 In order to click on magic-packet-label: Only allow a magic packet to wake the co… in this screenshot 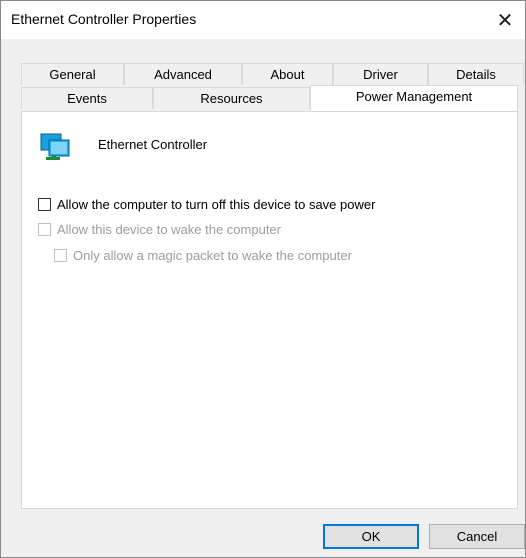, I will do `click(212, 255)`.